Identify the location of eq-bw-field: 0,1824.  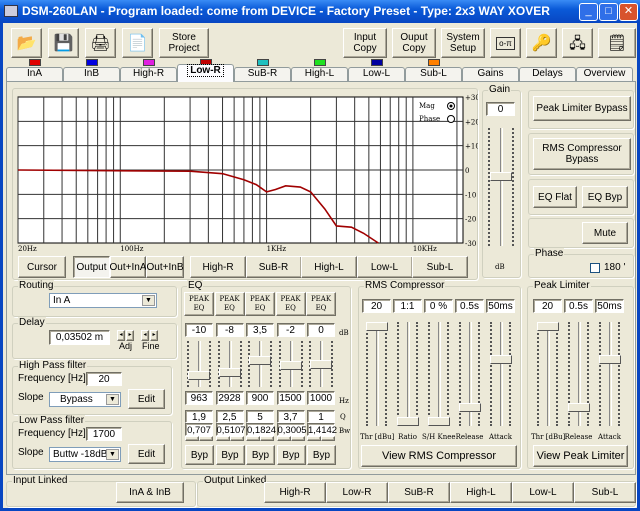
(261, 429).